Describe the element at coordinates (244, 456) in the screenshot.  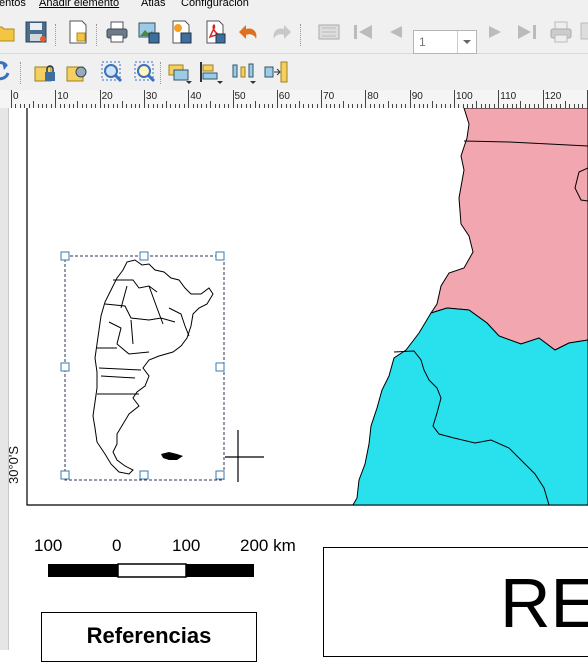
I see `graticule-cross` at that location.